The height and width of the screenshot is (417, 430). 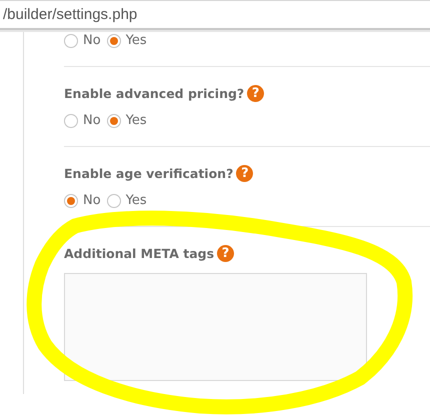 What do you see at coordinates (149, 173) in the screenshot?
I see `setting-label: Enable age verification?` at bounding box center [149, 173].